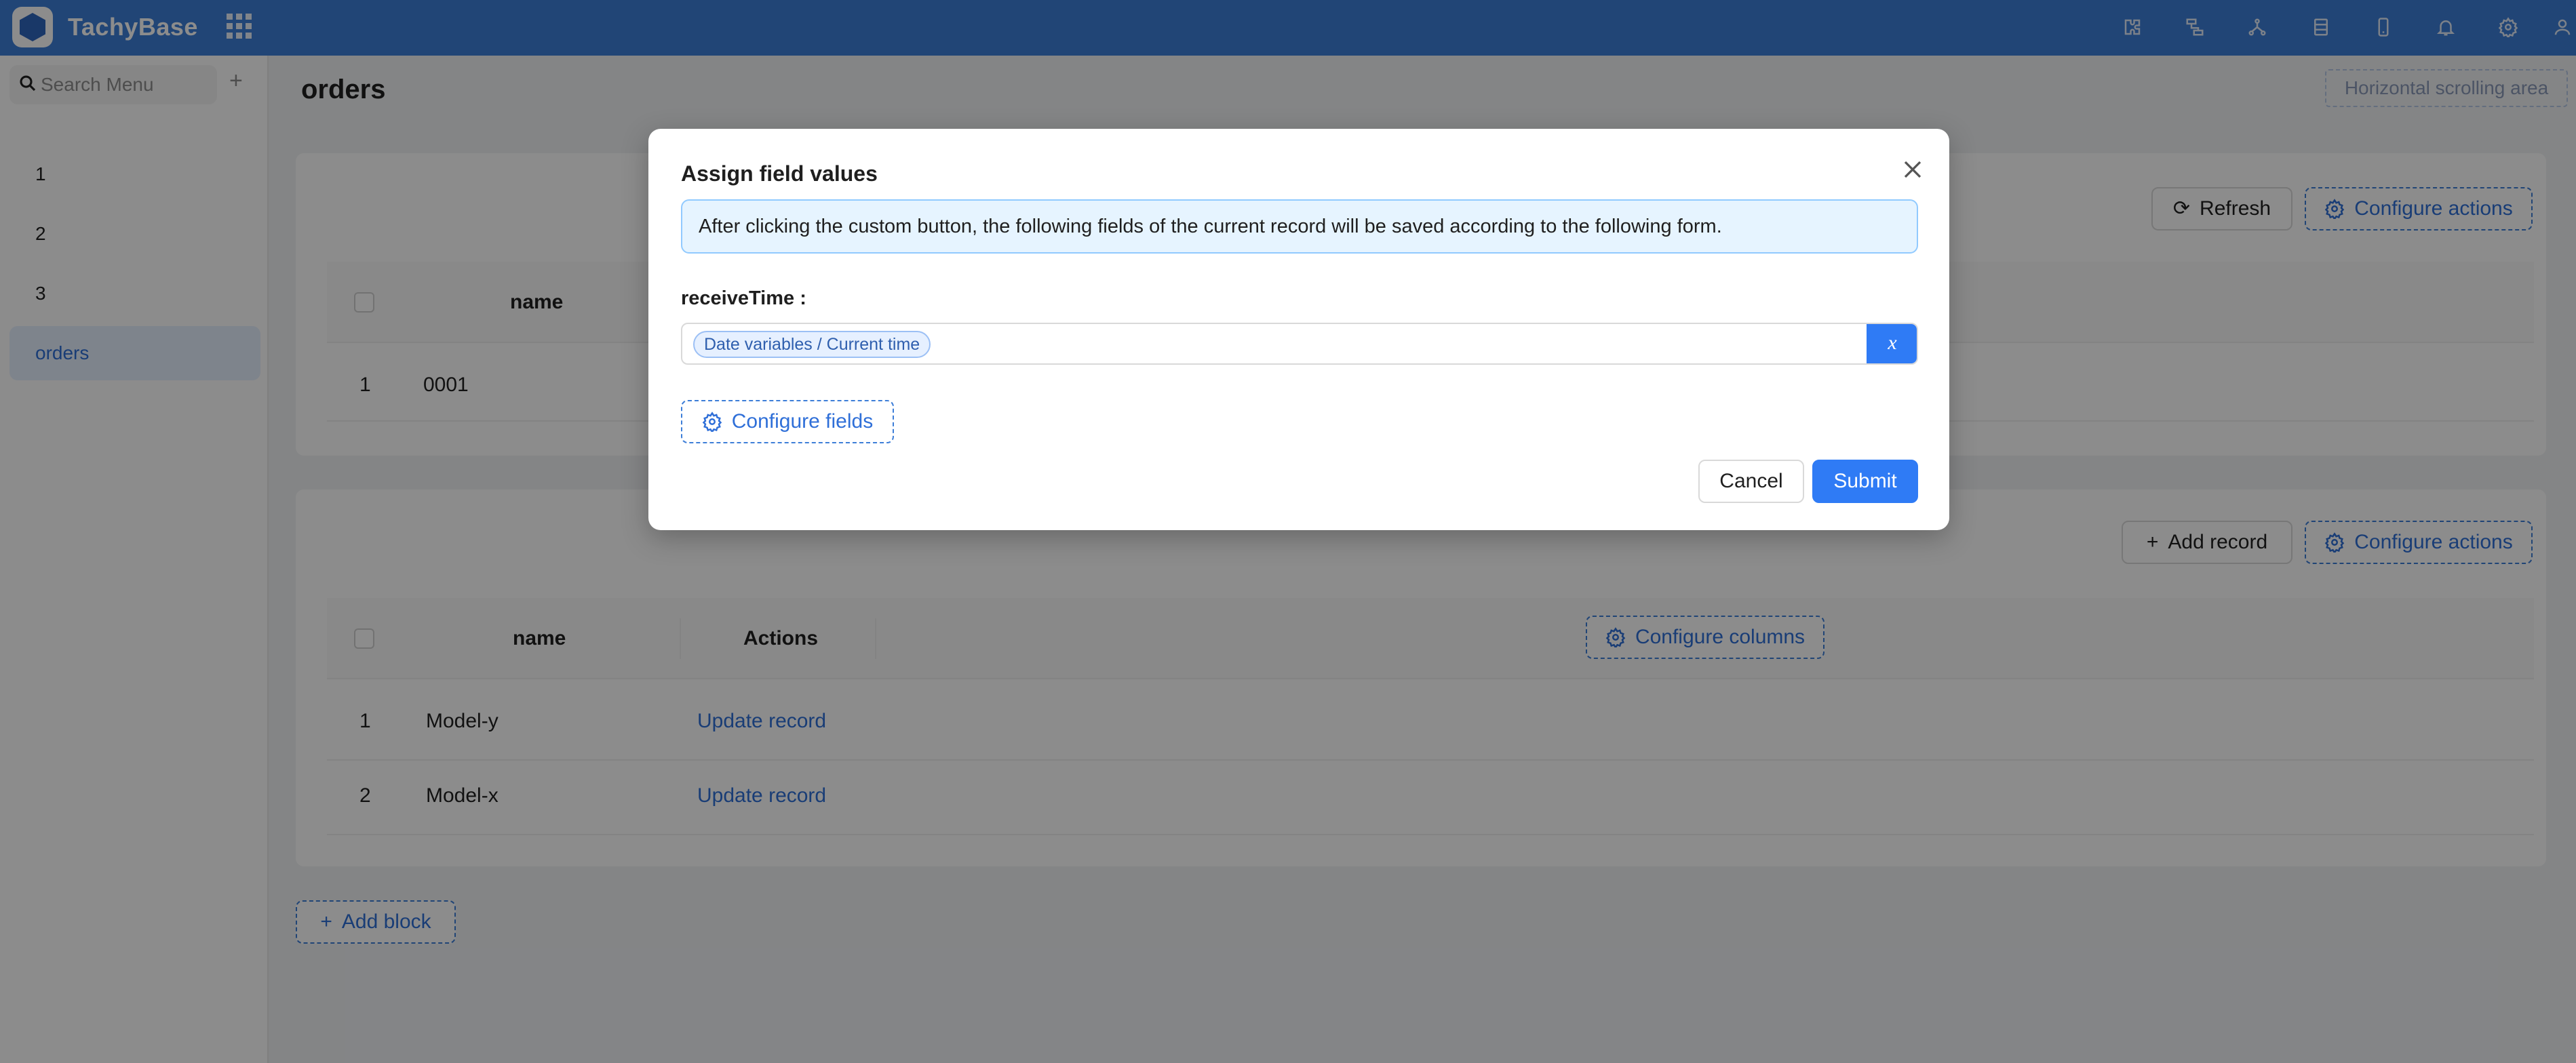 The image size is (2576, 1063). What do you see at coordinates (712, 422) in the screenshot?
I see `gear-icon` at bounding box center [712, 422].